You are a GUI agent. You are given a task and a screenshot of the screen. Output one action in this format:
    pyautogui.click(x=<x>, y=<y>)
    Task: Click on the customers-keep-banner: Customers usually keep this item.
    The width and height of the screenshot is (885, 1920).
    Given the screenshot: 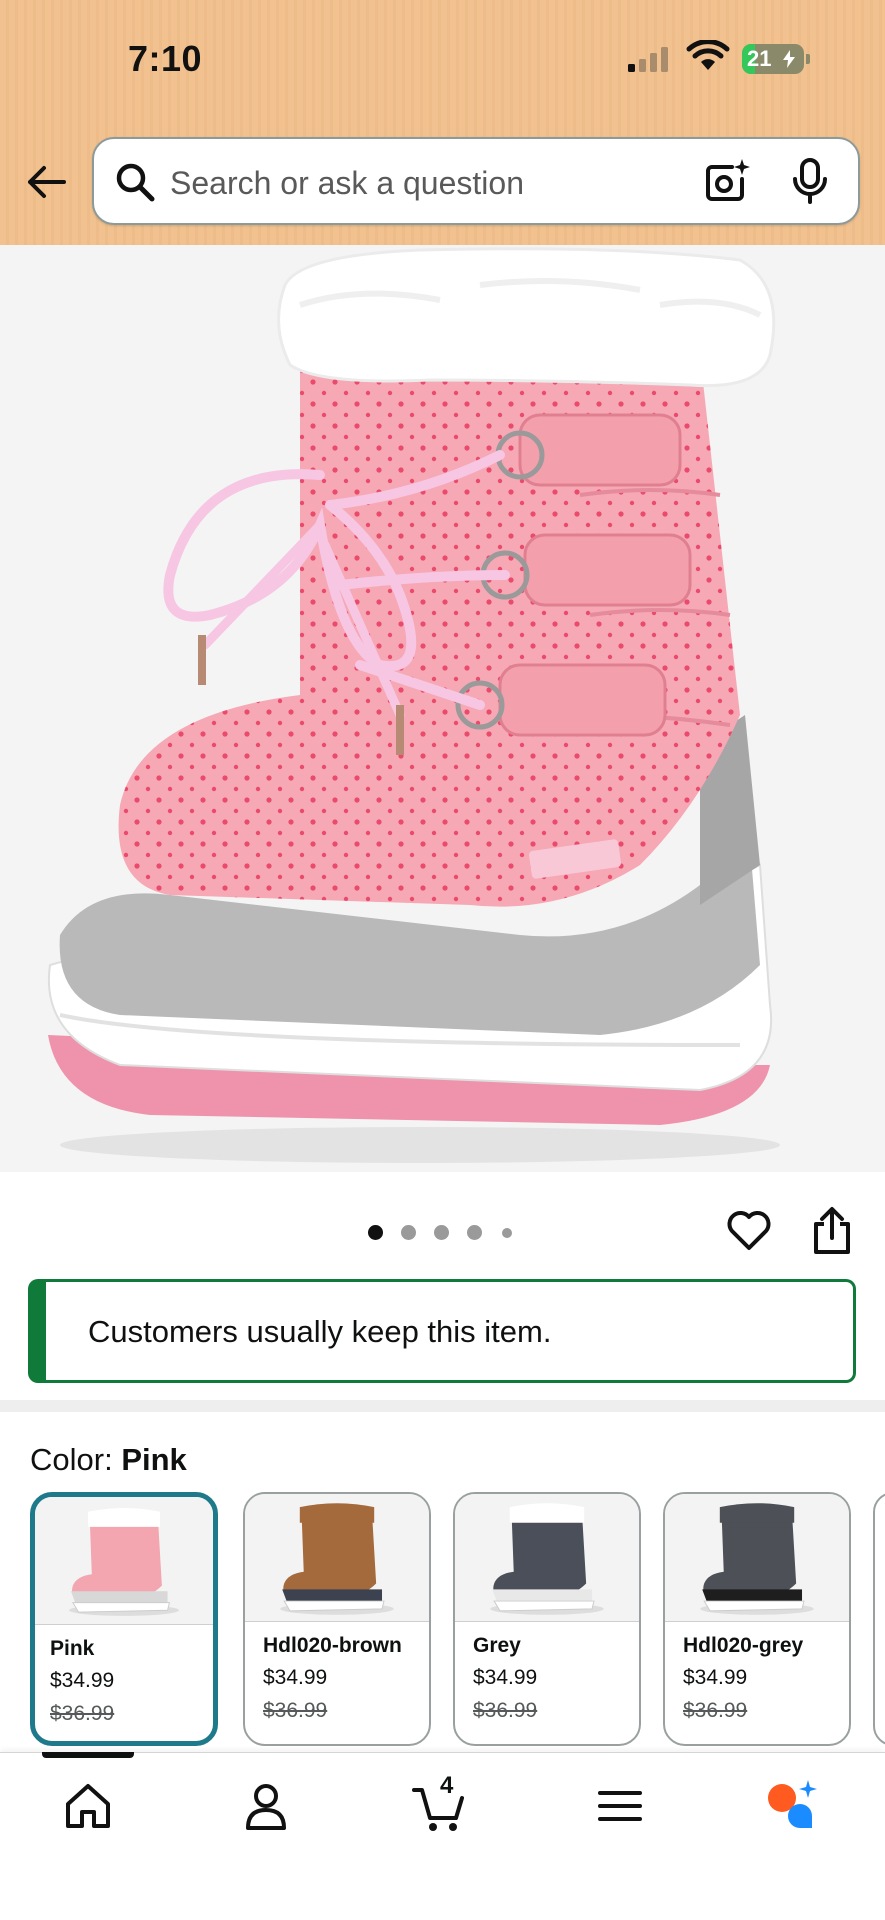 What is the action you would take?
    pyautogui.click(x=442, y=1331)
    